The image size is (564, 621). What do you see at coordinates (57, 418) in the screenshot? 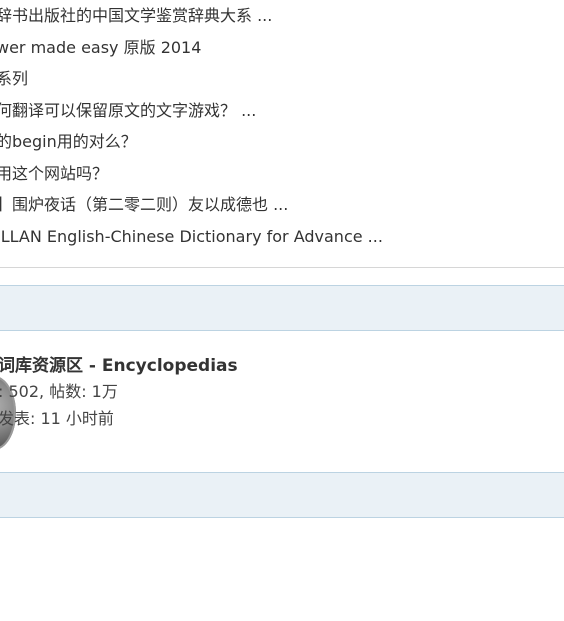
I see `forum-last-post: 发表: 11 小时前` at bounding box center [57, 418].